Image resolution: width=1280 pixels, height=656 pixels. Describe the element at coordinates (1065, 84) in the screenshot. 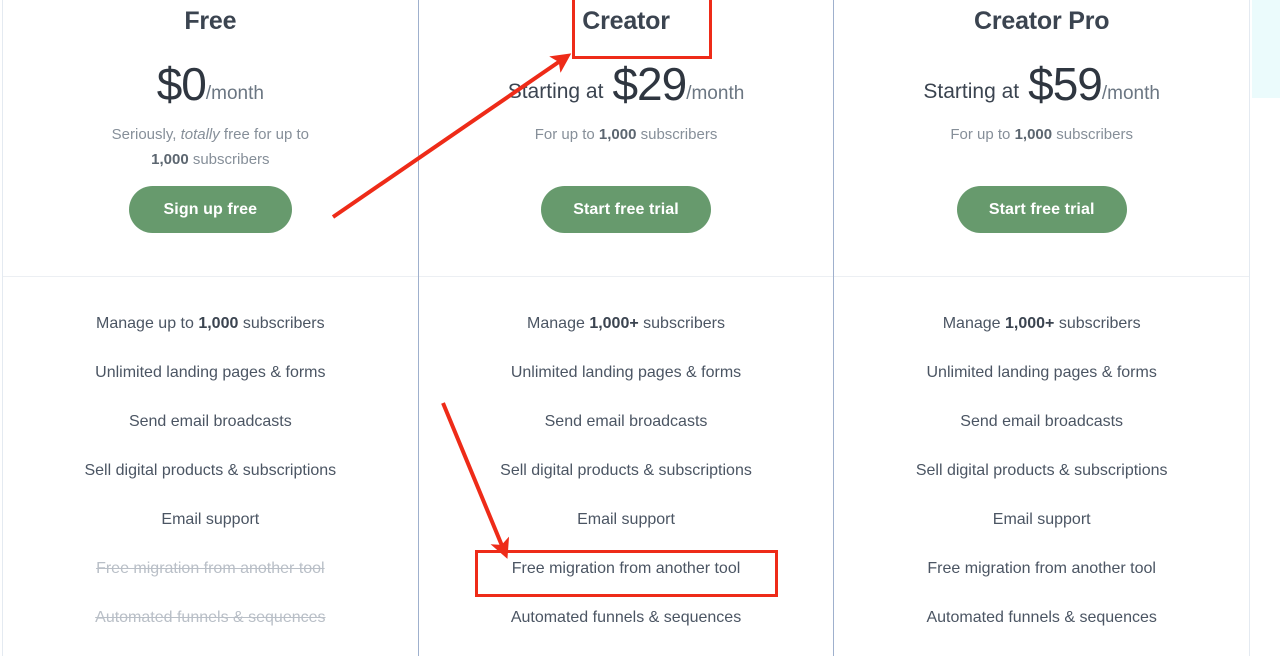

I see `price-amount: $59` at that location.